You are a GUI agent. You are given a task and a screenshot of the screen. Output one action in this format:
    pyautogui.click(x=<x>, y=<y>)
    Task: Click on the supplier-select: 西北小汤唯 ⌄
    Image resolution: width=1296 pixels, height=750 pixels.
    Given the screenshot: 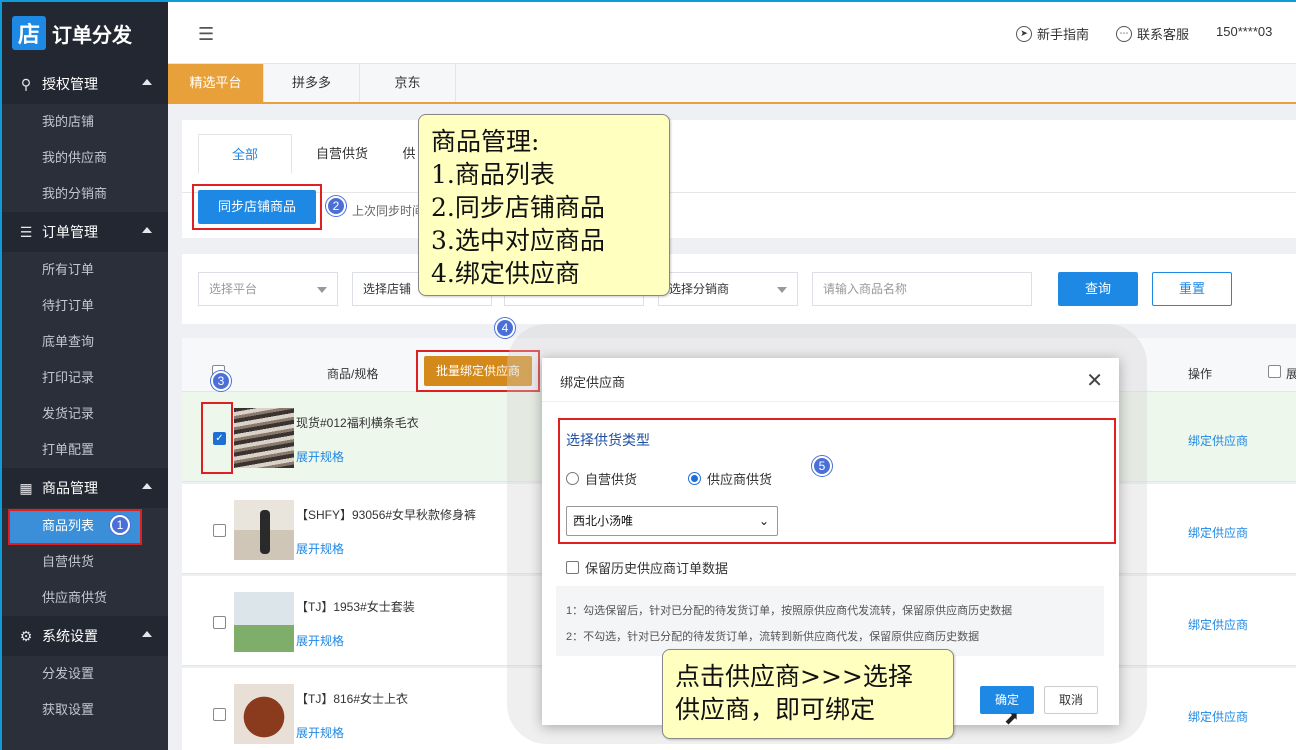 What is the action you would take?
    pyautogui.click(x=672, y=521)
    